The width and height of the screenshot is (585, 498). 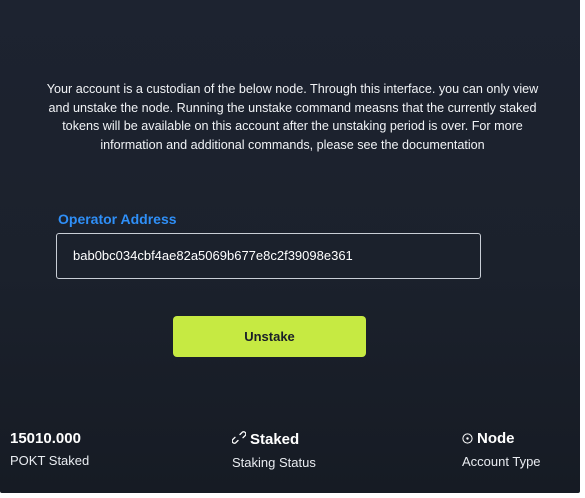 I want to click on pokt-staked-stat: 15010.000 POKT Staked, so click(x=49, y=449).